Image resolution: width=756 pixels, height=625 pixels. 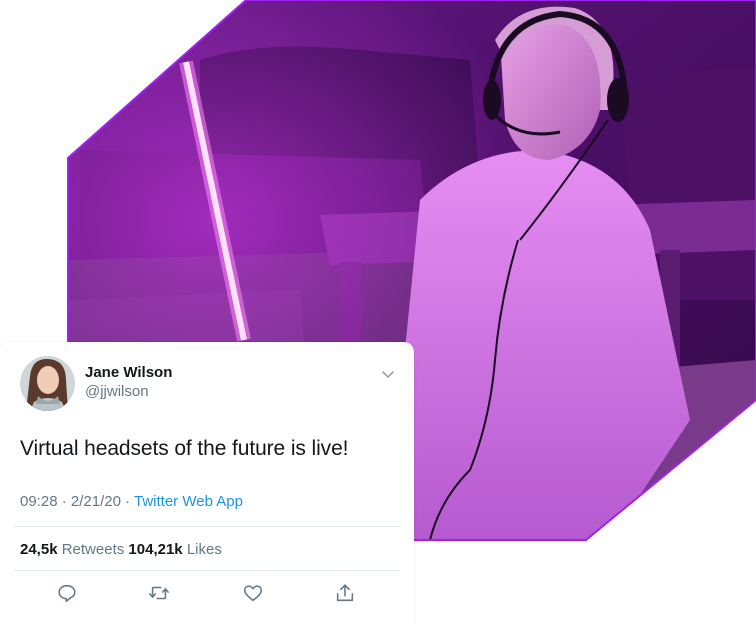 What do you see at coordinates (39, 501) in the screenshot?
I see `tweet-time: 09:28` at bounding box center [39, 501].